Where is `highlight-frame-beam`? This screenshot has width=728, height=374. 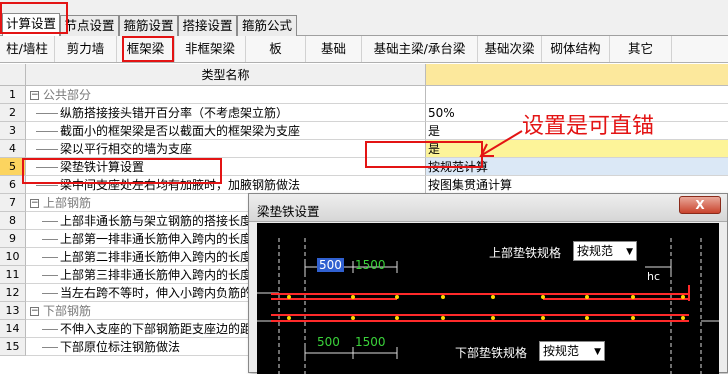 highlight-frame-beam is located at coordinates (148, 49).